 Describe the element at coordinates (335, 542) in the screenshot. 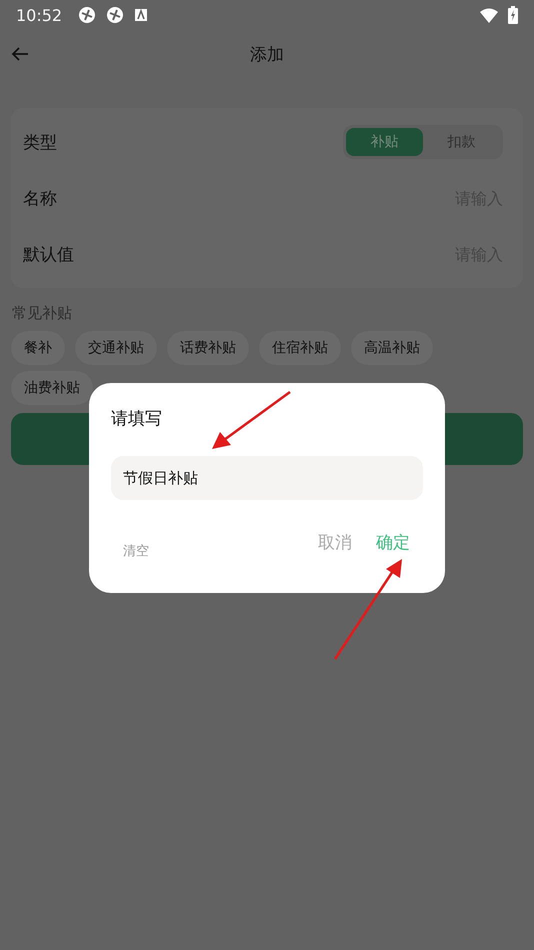

I see `cancel-button: 取消` at that location.